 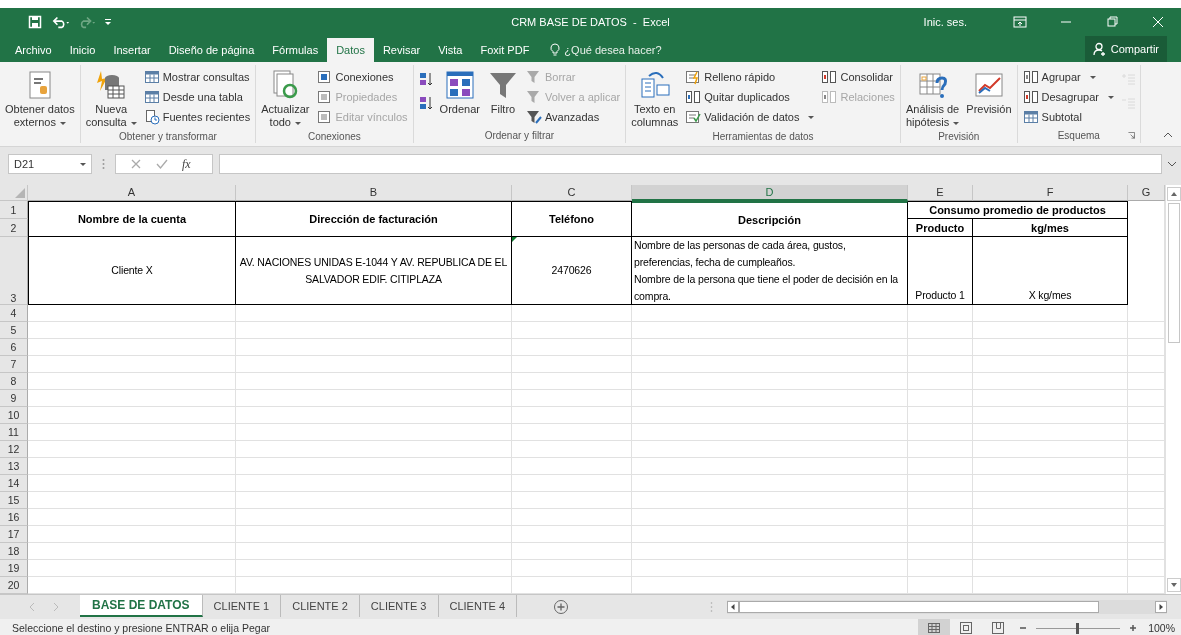 I want to click on column-header: C, so click(x=572, y=193).